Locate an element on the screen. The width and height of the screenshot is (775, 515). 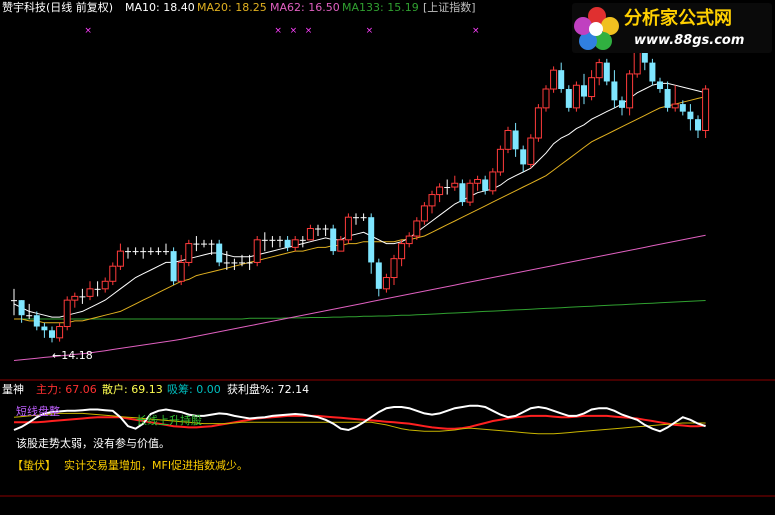
short-trend-label: 短线盘整 is located at coordinates (38, 411).